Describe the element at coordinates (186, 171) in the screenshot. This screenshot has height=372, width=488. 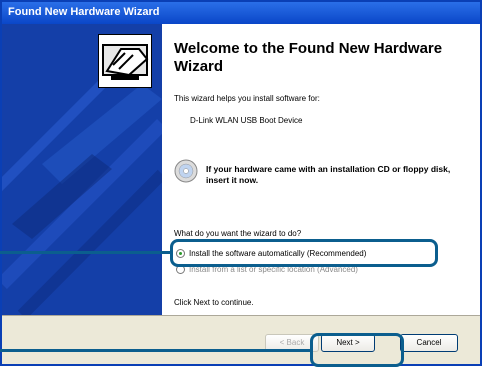
I see `cd-icon` at that location.